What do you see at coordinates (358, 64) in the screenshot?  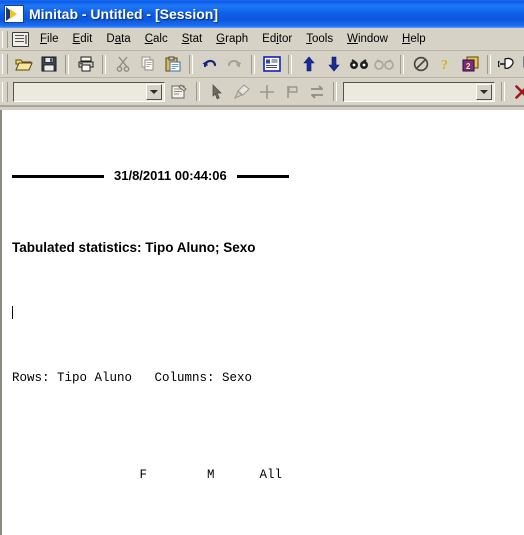 I see `find-icon` at bounding box center [358, 64].